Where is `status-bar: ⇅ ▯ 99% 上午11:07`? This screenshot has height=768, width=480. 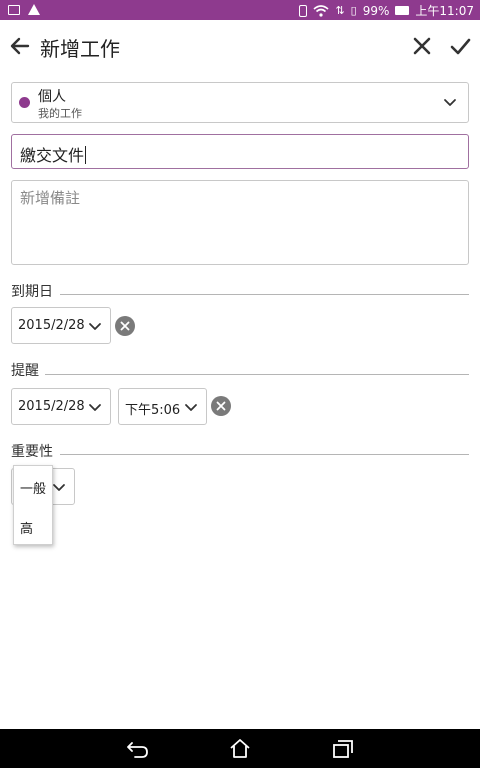
status-bar: ⇅ ▯ 99% 上午11:07 is located at coordinates (240, 10).